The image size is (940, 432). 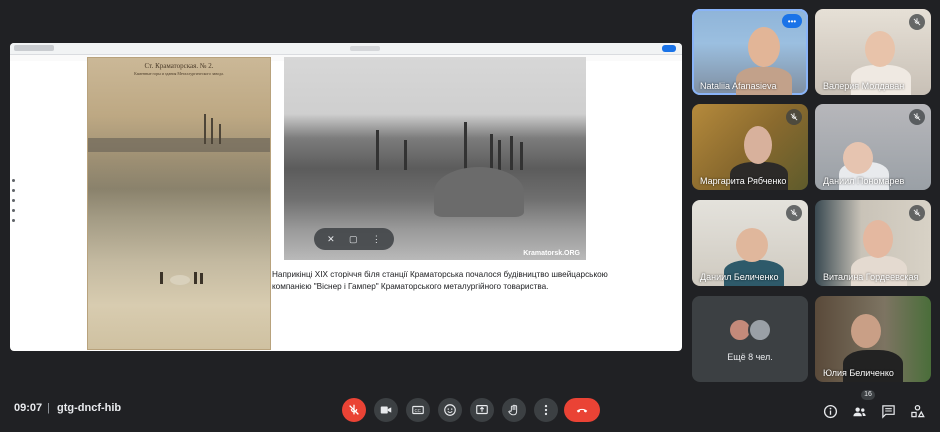 What do you see at coordinates (479, 192) in the screenshot?
I see `slag-heap` at bounding box center [479, 192].